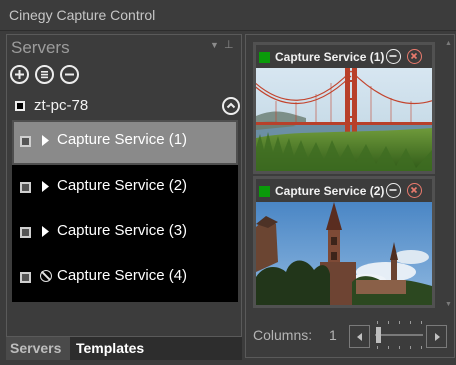  Describe the element at coordinates (283, 335) in the screenshot. I see `columns-label: Columns:` at that location.